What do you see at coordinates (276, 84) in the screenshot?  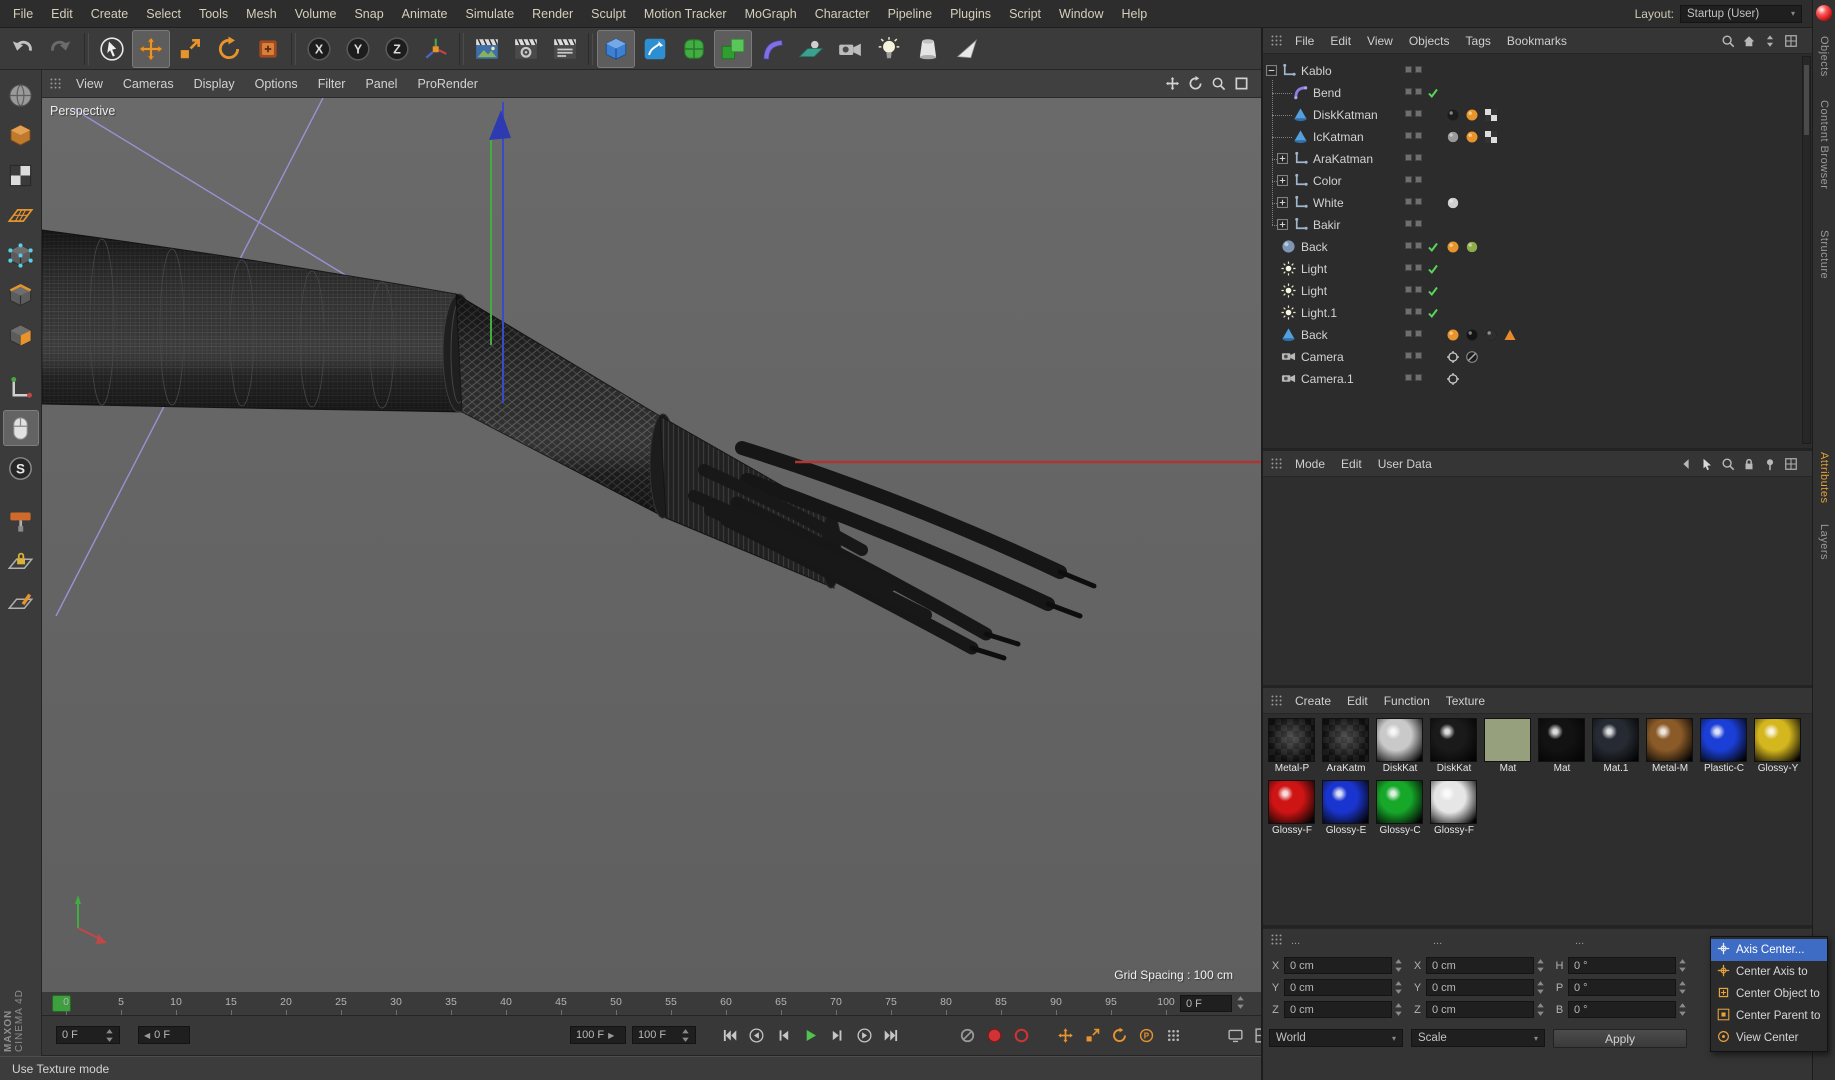 I see `viewport-menu-options: Options` at bounding box center [276, 84].